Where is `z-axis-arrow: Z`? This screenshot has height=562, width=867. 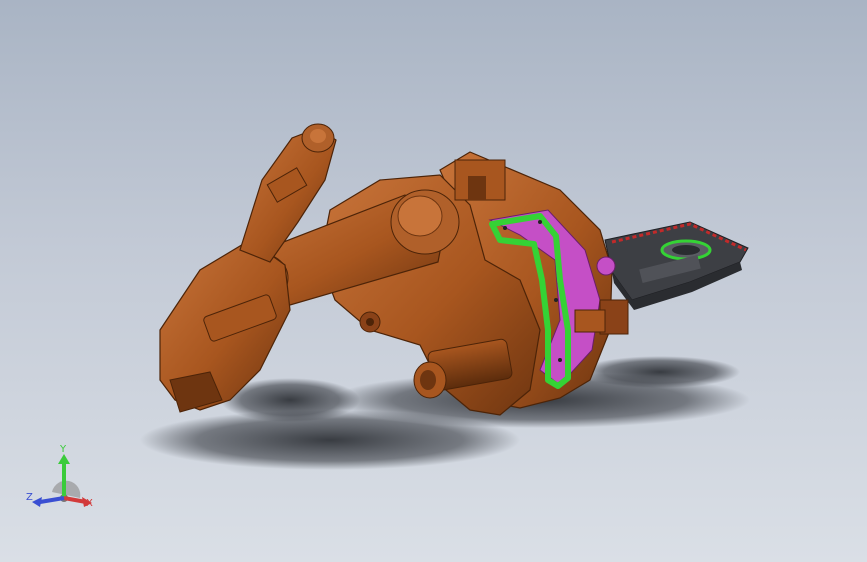
z-axis-arrow: Z is located at coordinates (45, 499).